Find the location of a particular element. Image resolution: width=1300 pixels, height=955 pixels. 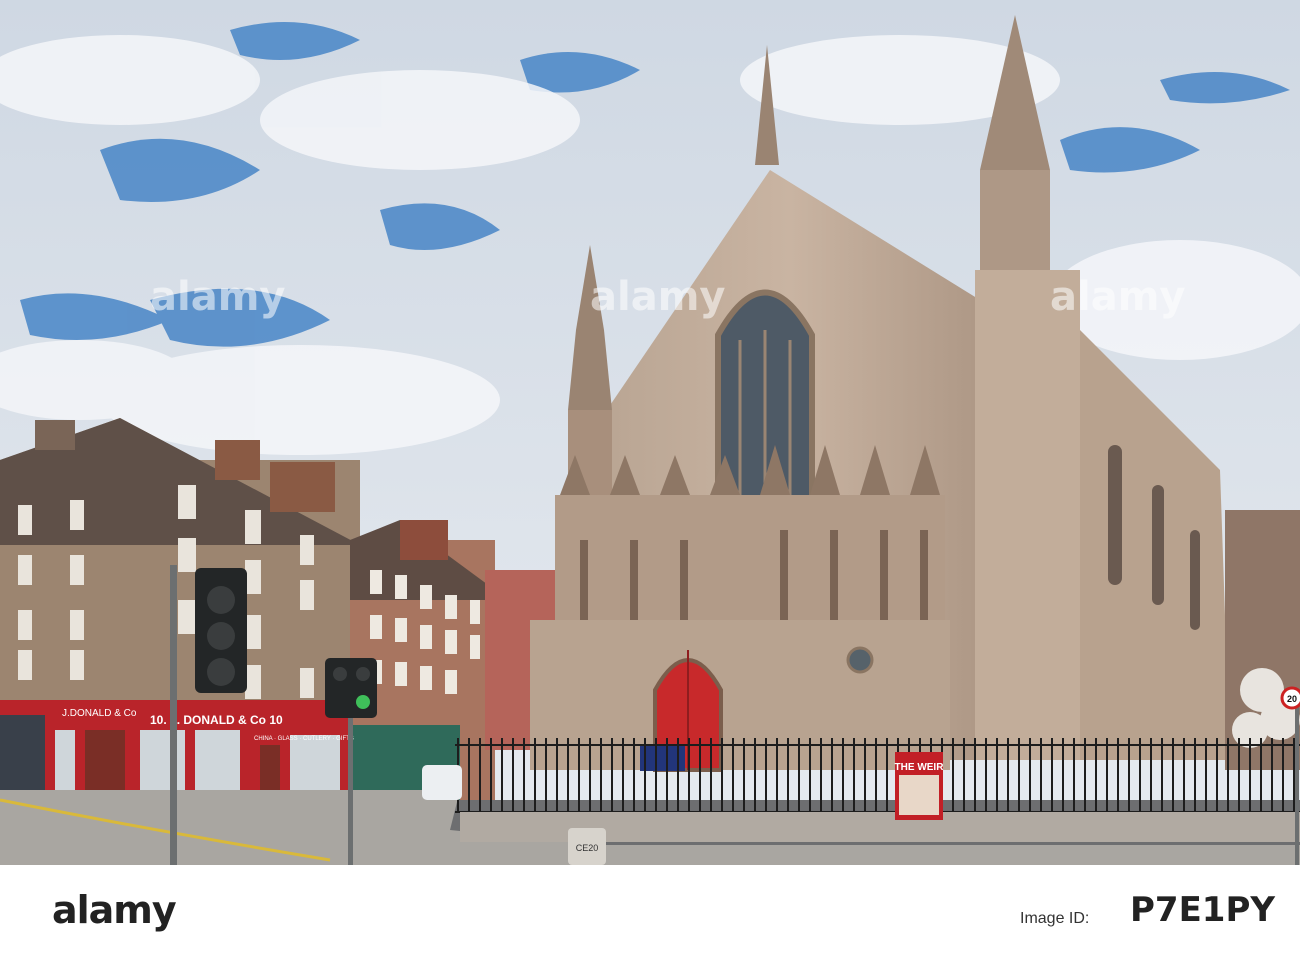

bollard: CE20 is located at coordinates (587, 846).